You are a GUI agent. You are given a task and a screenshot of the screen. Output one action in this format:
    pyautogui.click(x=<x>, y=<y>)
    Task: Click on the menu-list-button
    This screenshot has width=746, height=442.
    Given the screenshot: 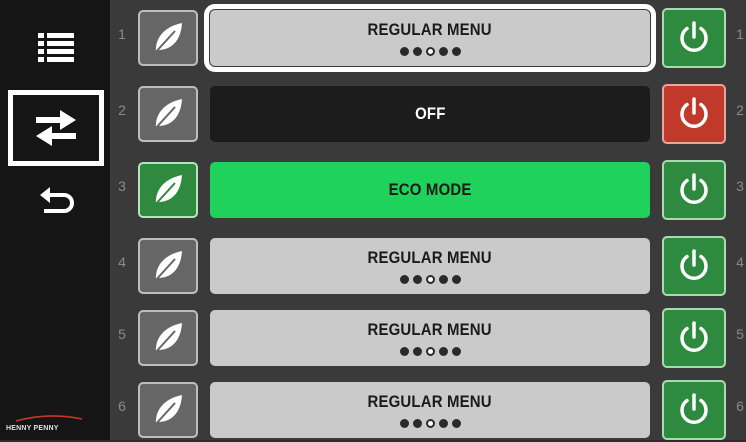 What is the action you would take?
    pyautogui.click(x=56, y=48)
    